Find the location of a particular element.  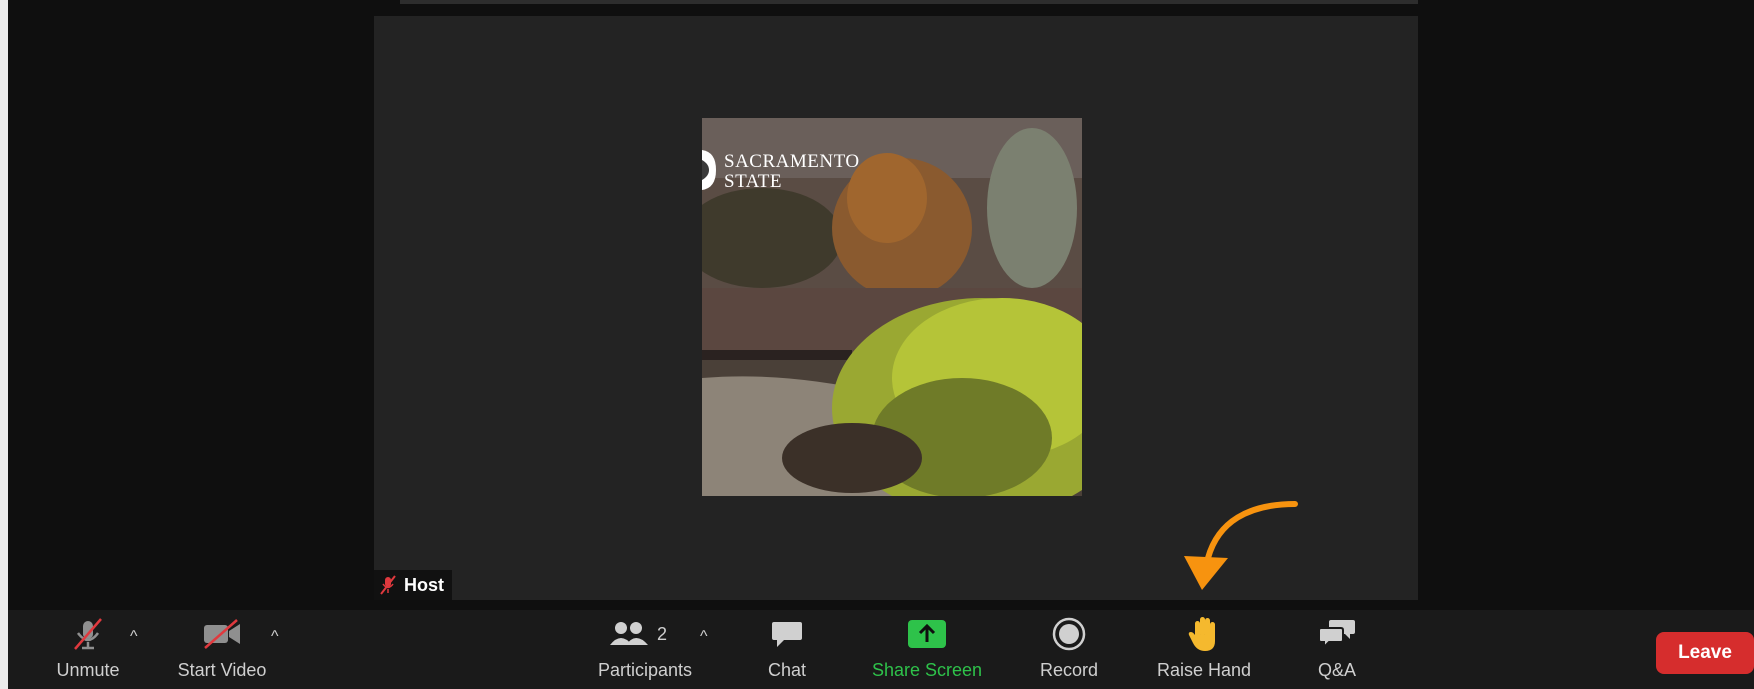

host-profile-picture: SACRAMENTO STATE is located at coordinates (892, 307).